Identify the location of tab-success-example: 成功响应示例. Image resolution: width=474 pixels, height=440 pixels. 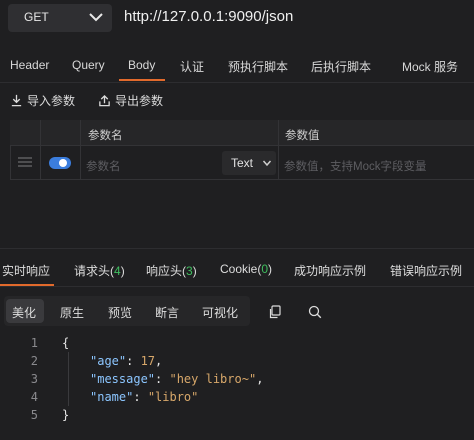
(330, 270).